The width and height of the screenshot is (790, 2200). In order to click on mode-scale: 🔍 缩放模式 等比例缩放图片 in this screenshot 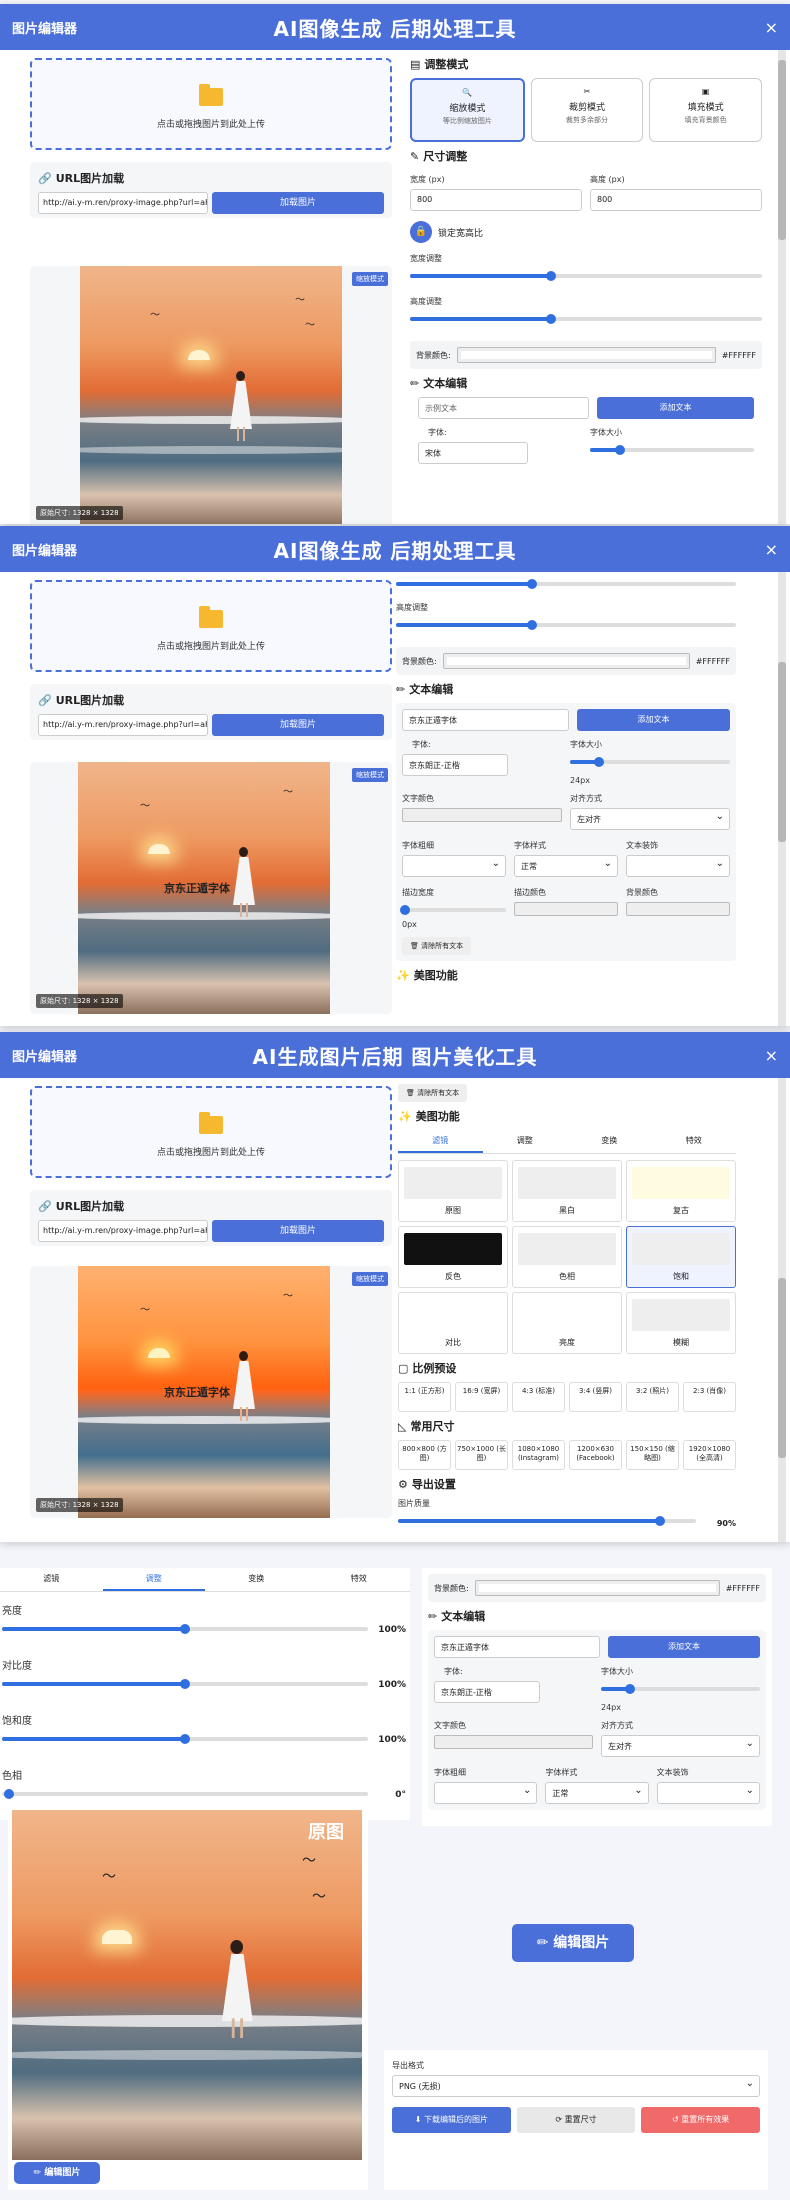, I will do `click(467, 110)`.